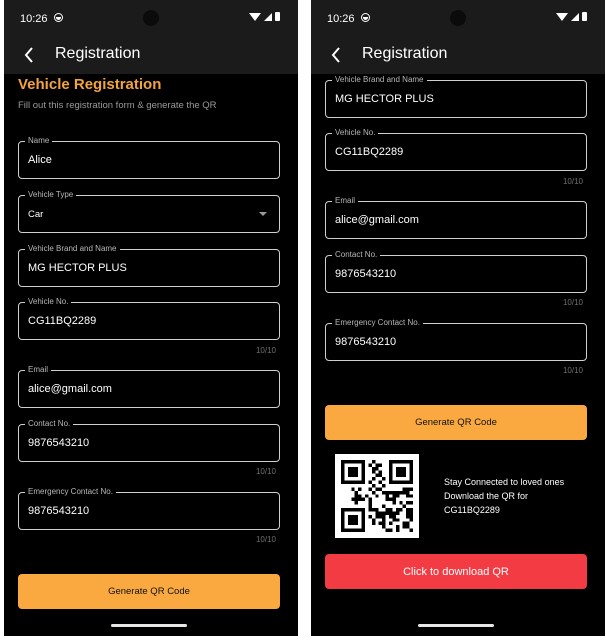  Describe the element at coordinates (149, 211) in the screenshot. I see `vehicle-type-select: Vehicle Type Car` at that location.